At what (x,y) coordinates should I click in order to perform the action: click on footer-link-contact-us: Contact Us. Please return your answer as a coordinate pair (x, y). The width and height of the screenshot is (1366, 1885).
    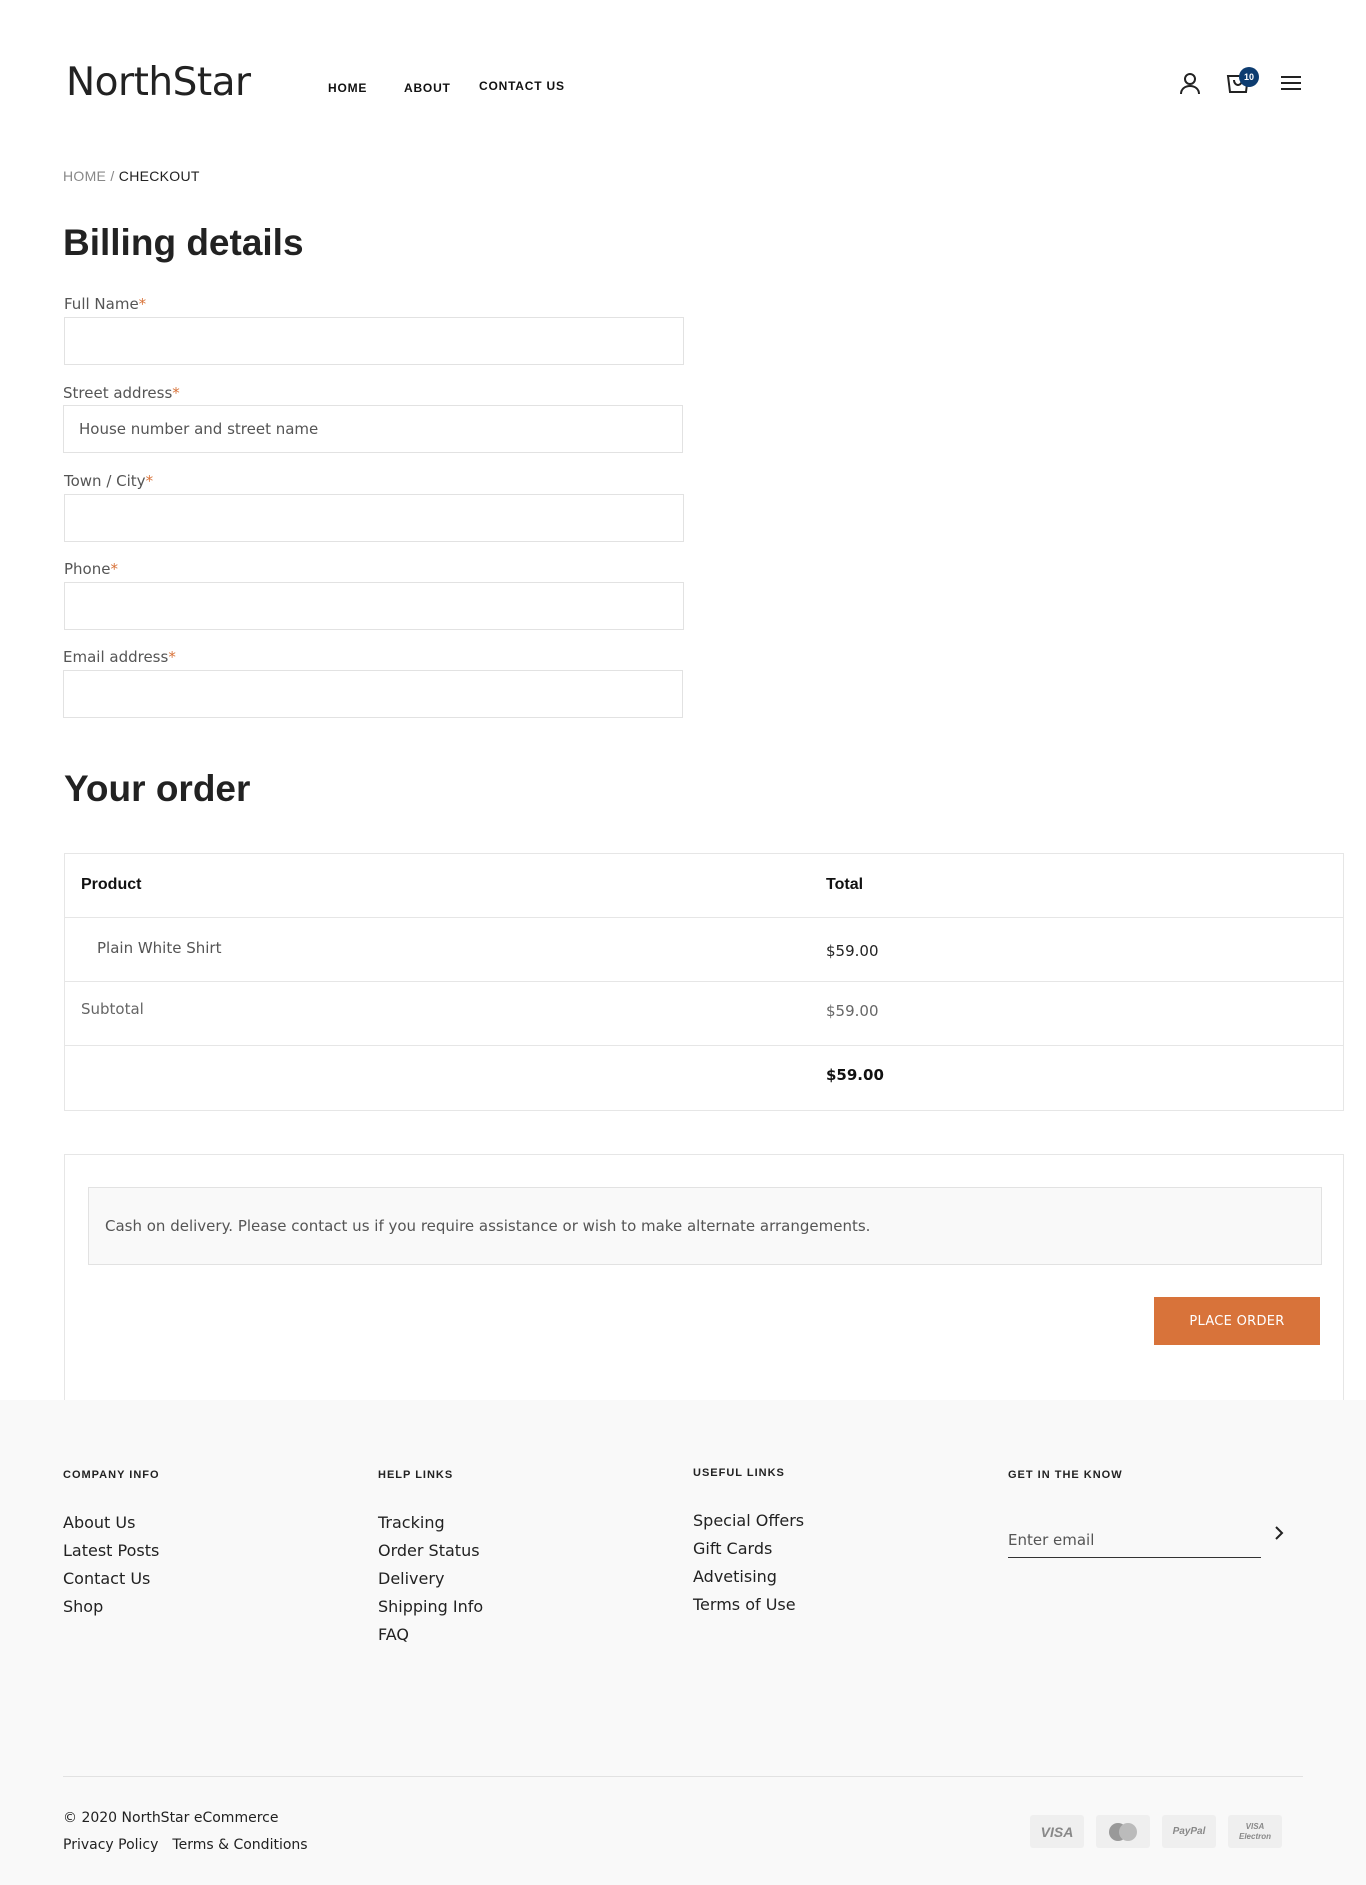
    Looking at the image, I should click on (111, 1583).